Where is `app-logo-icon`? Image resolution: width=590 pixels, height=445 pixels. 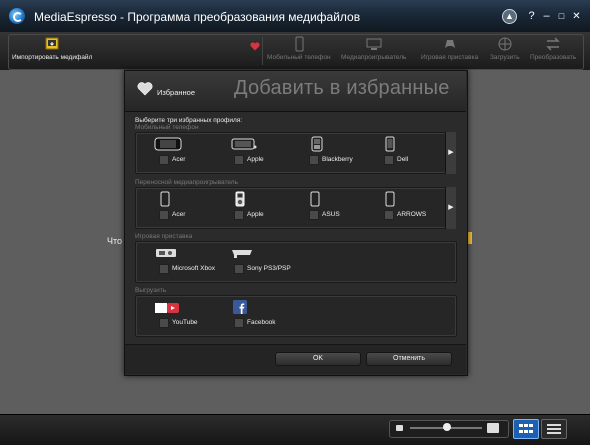 app-logo-icon is located at coordinates (17, 16).